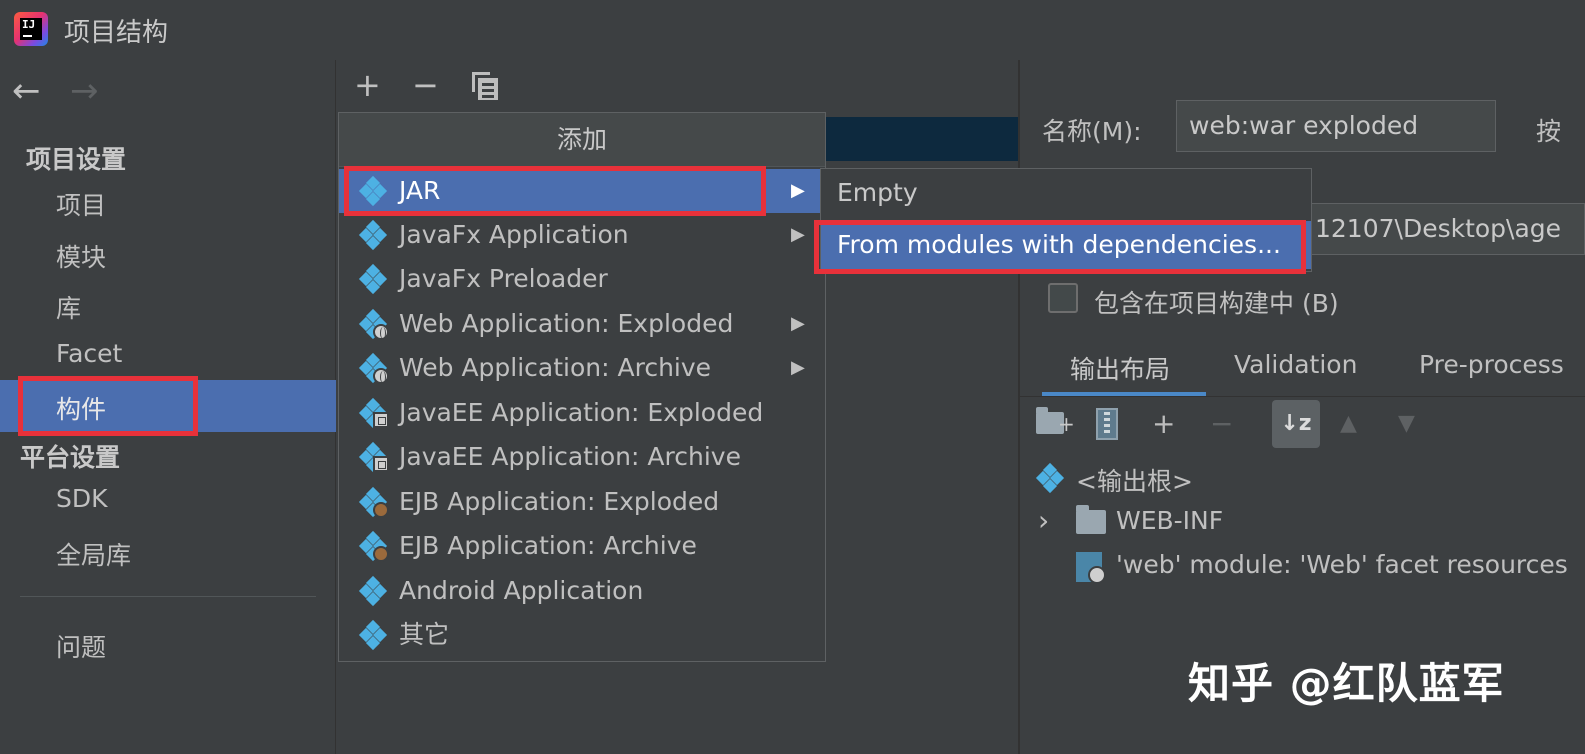  I want to click on menu-item-web-app-archive: Web Application: Archive ▶, so click(582, 368).